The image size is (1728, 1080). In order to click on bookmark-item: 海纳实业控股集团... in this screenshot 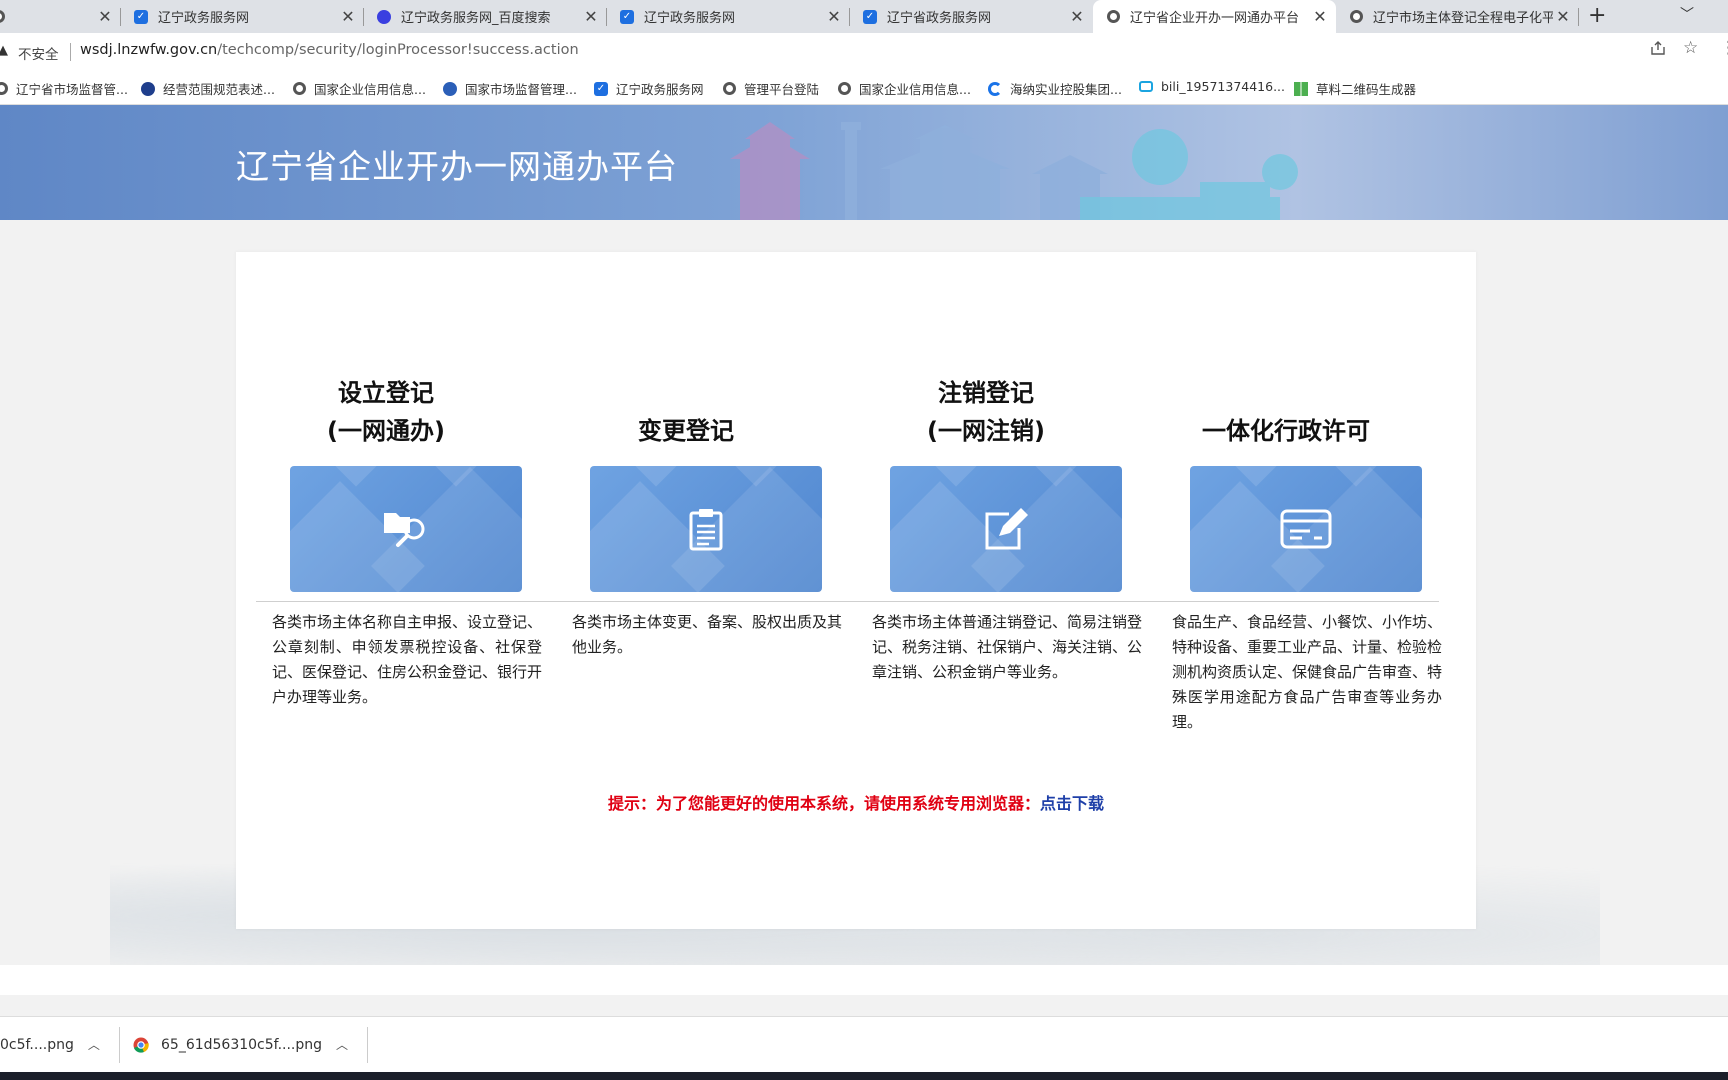, I will do `click(1055, 88)`.